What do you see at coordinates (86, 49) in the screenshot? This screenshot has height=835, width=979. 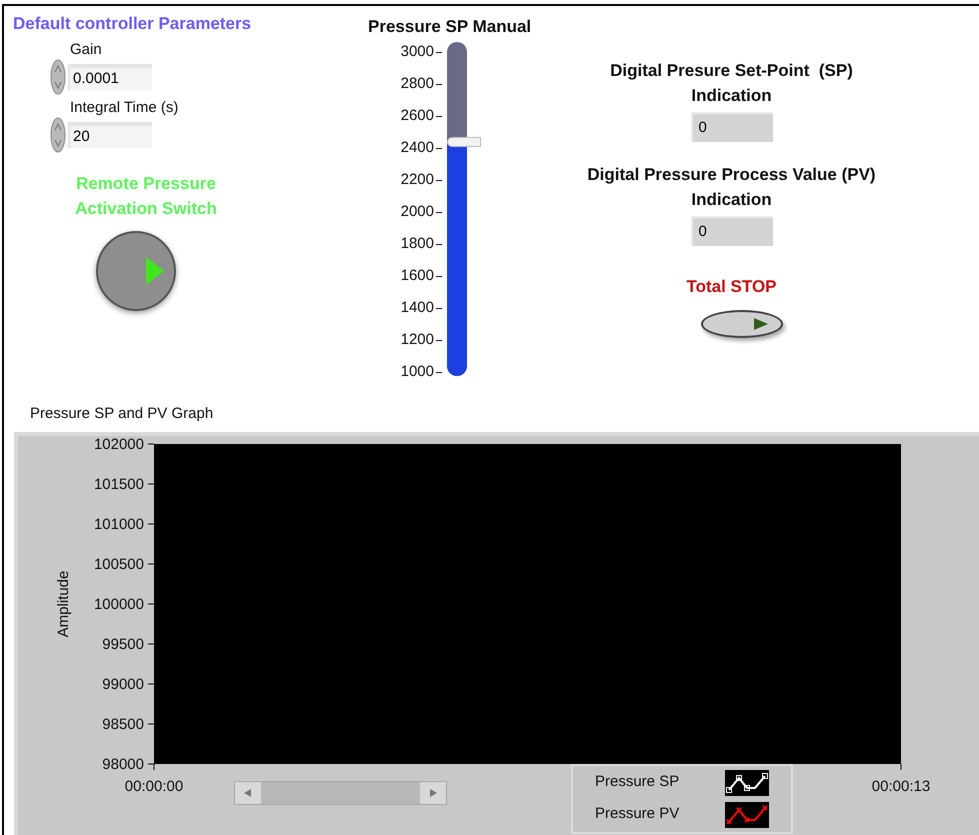 I see `field-label: Gain` at bounding box center [86, 49].